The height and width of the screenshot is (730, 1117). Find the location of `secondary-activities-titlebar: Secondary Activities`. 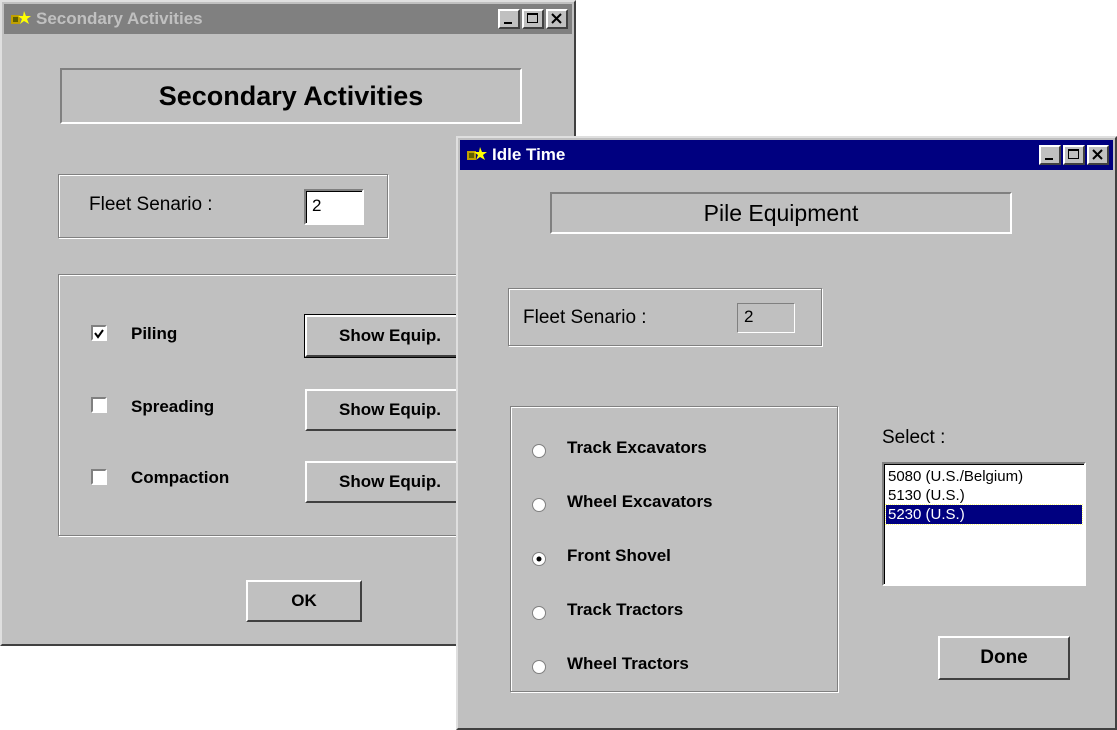

secondary-activities-titlebar: Secondary Activities is located at coordinates (288, 19).